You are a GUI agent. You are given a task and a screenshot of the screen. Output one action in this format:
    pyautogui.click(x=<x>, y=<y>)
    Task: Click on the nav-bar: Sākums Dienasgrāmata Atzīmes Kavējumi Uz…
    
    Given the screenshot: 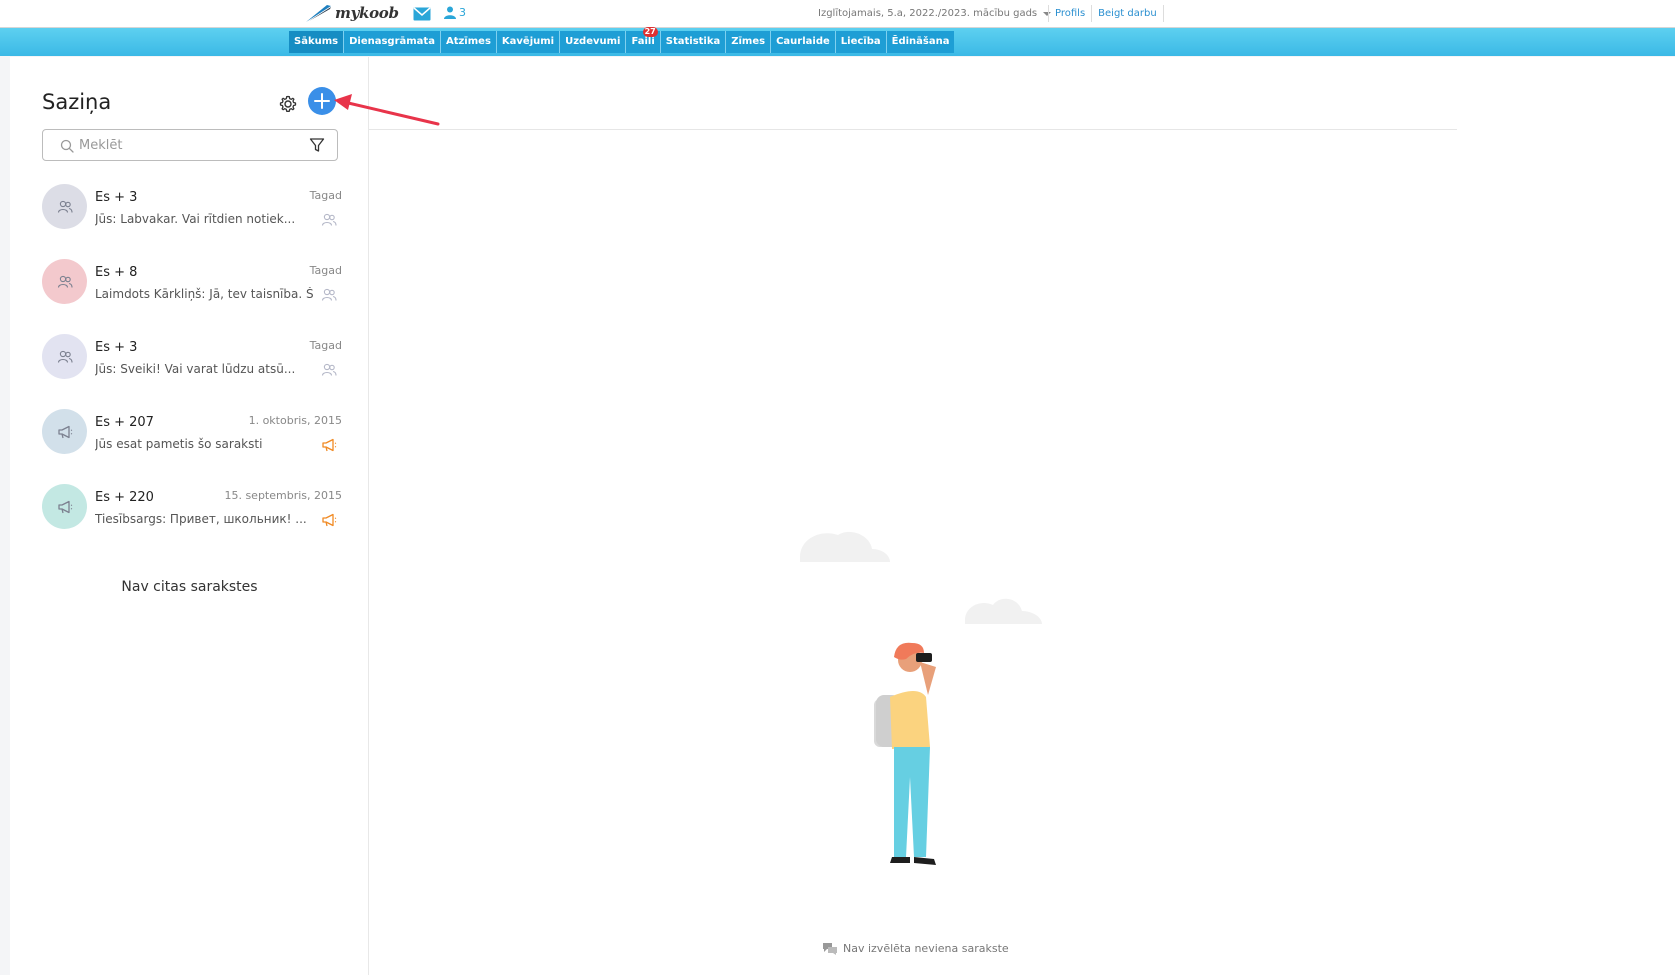 What is the action you would take?
    pyautogui.click(x=837, y=41)
    